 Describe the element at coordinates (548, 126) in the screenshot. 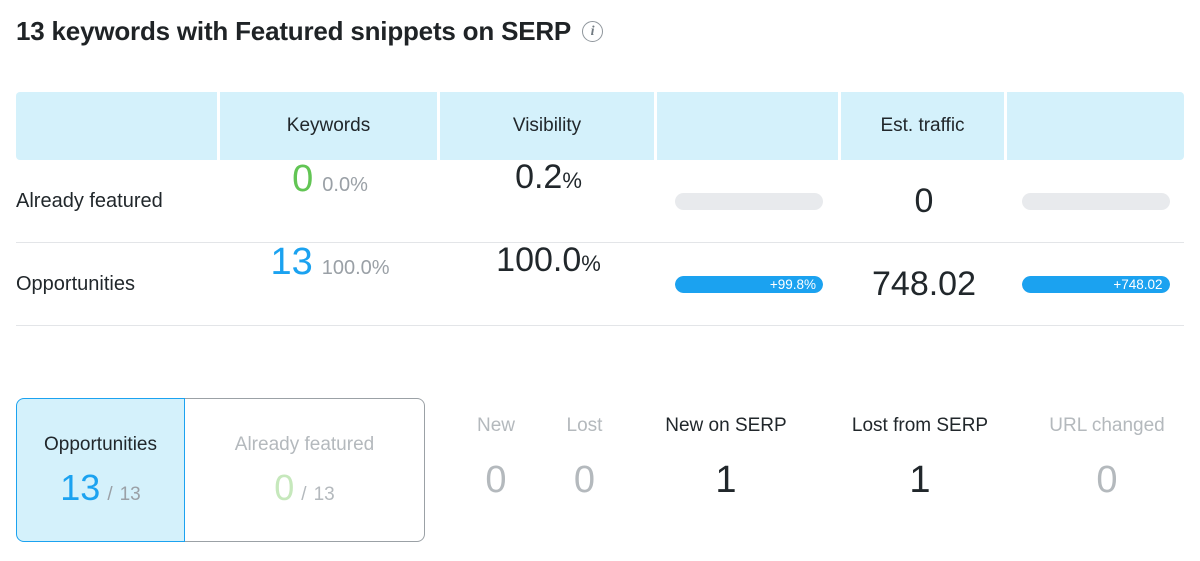

I see `table-header-cell-visibility: Visibility` at that location.